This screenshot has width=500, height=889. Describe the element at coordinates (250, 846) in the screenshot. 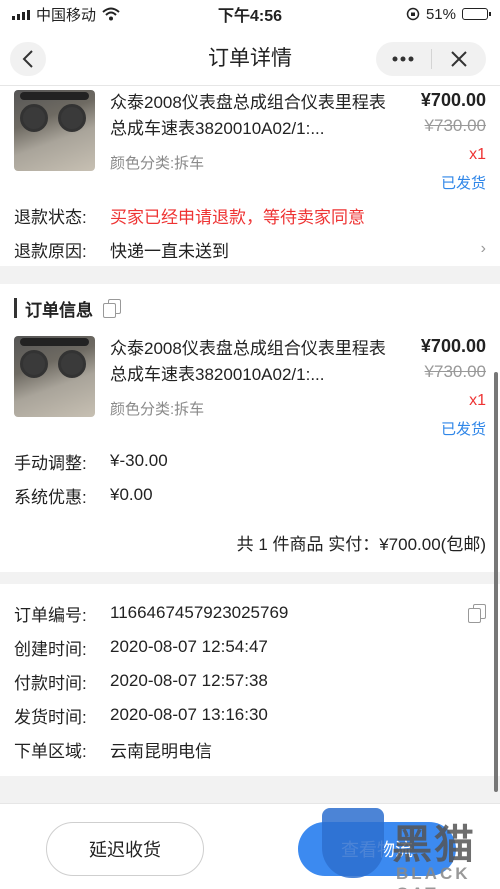

I see `bottom-action-bar: 延迟收货 查看物流` at that location.